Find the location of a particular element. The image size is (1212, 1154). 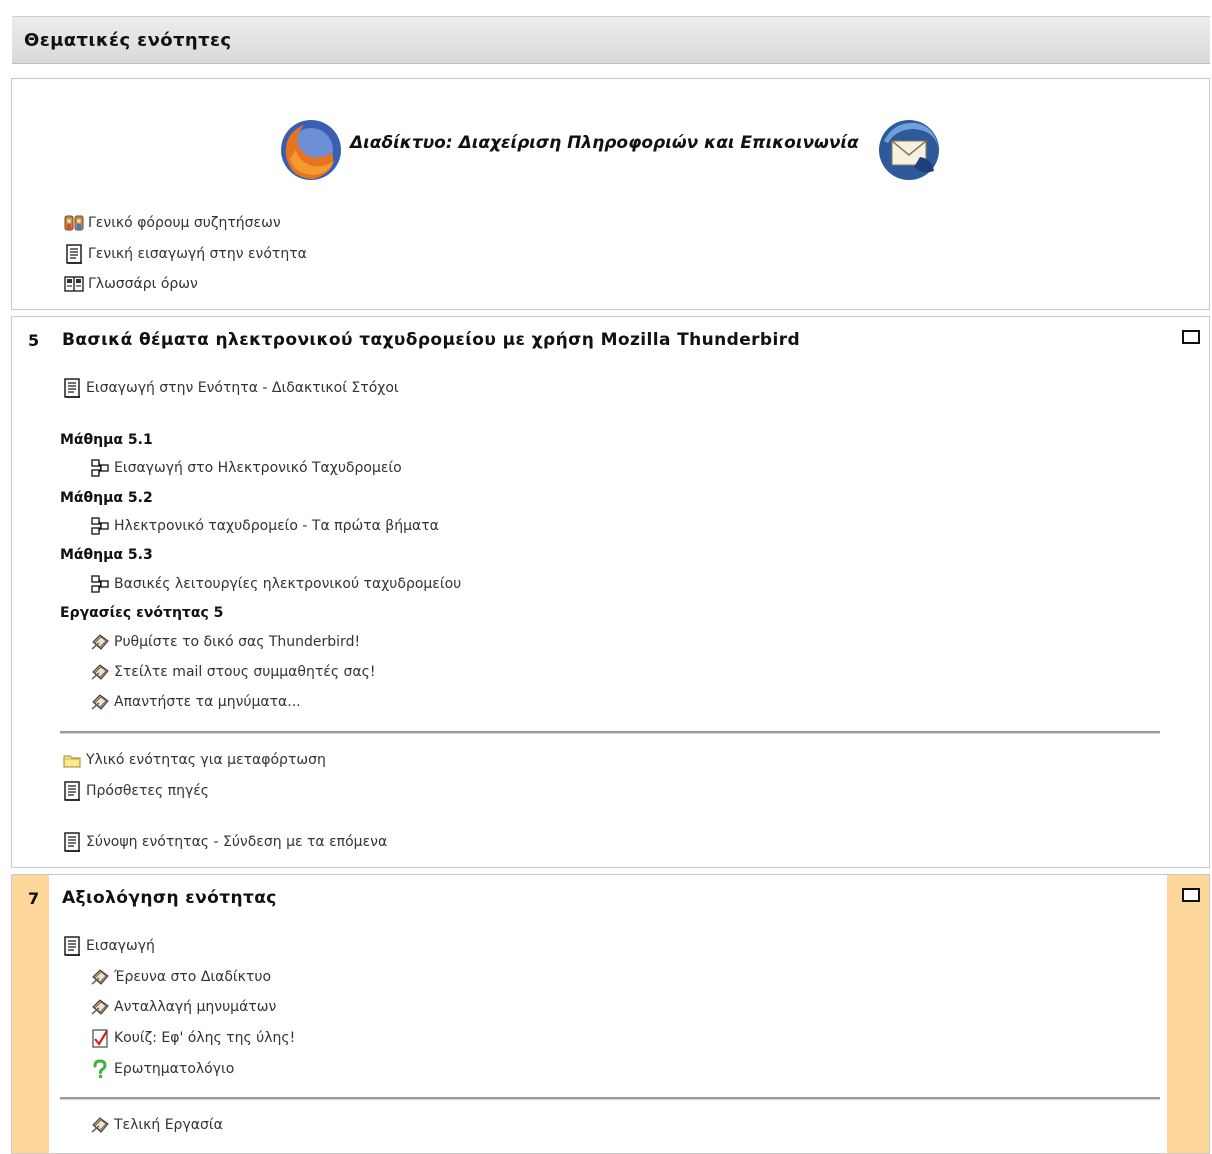

questionnaire-link: Ερωτηματολόγιο is located at coordinates (162, 1069).